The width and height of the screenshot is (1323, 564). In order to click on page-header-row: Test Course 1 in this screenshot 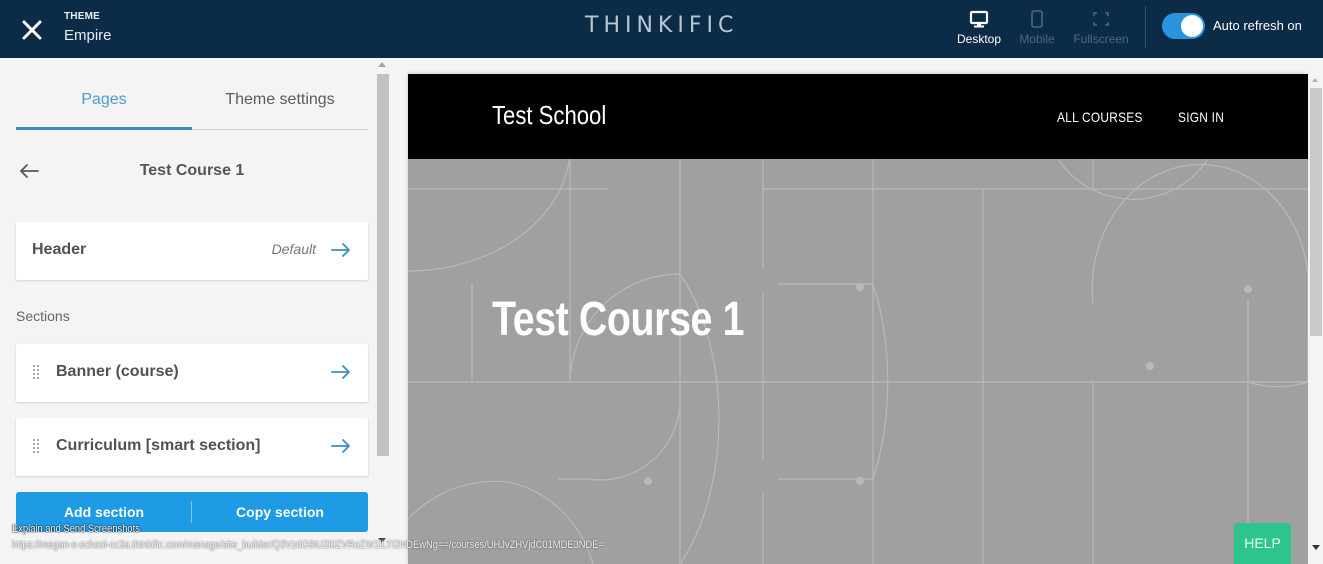, I will do `click(192, 172)`.